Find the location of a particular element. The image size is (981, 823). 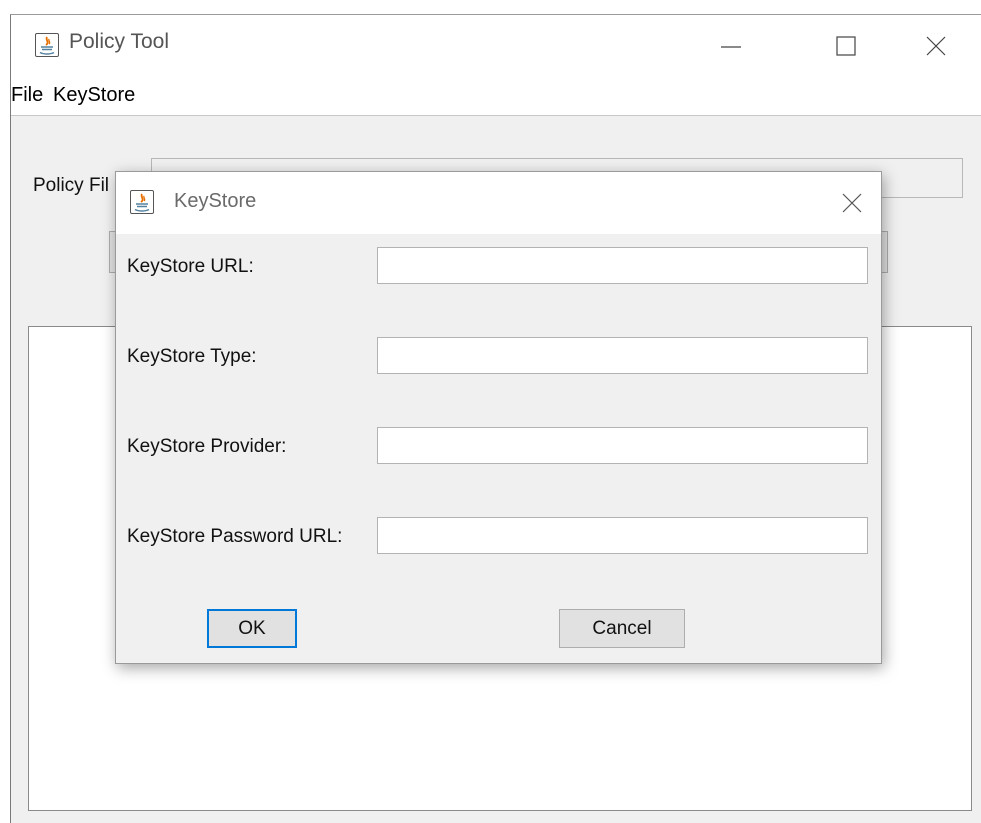

menu-file: File is located at coordinates (27, 95).